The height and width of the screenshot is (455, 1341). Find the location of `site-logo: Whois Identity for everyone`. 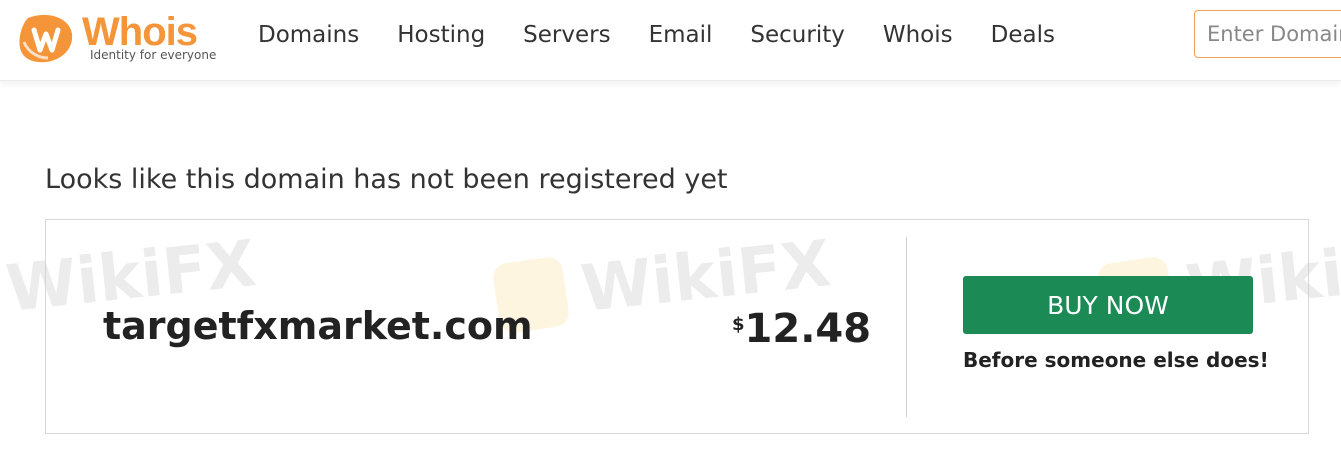

site-logo: Whois Identity for everyone is located at coordinates (118, 38).